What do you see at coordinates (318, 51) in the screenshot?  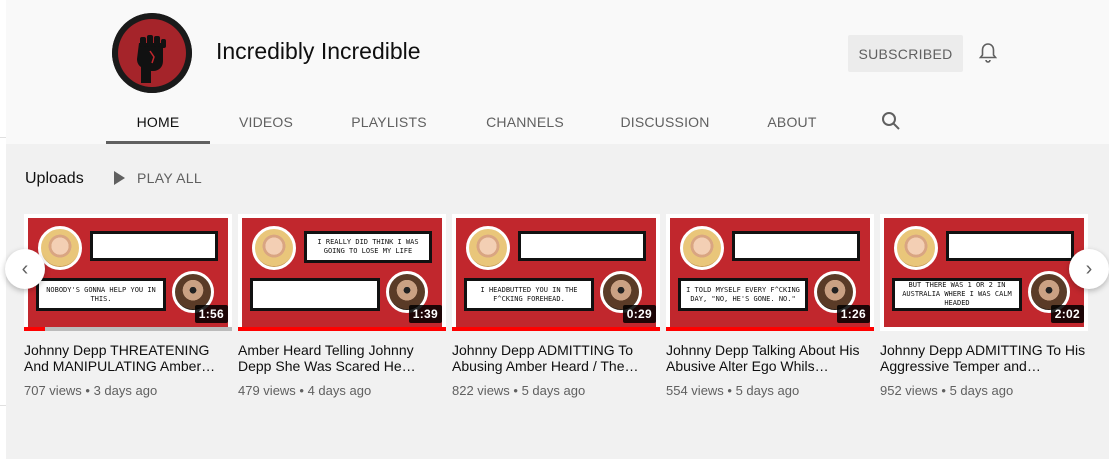 I see `channel-name: Incredibly Incredible` at bounding box center [318, 51].